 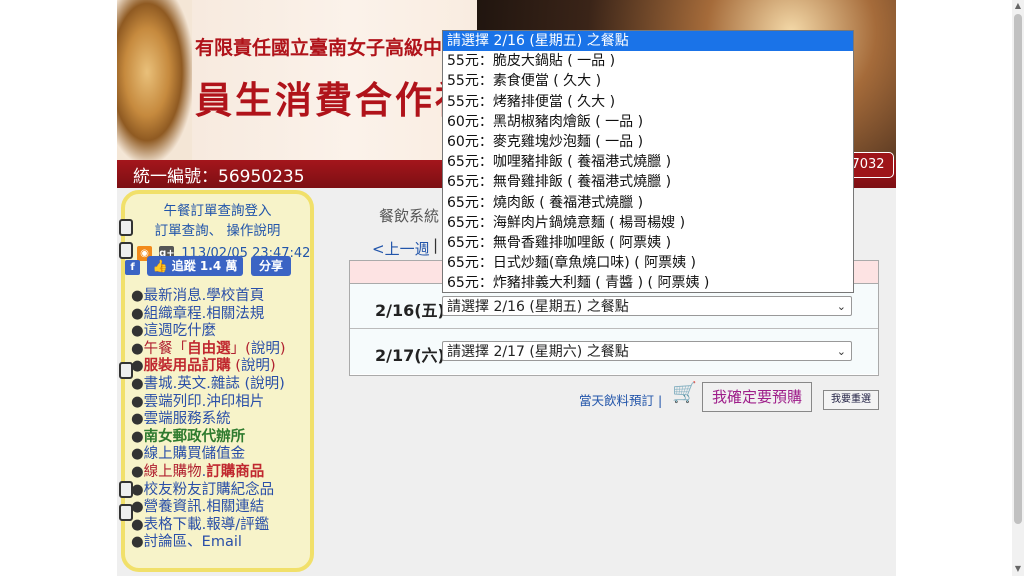 I want to click on menu-item-text: 組織章程, so click(x=172, y=313).